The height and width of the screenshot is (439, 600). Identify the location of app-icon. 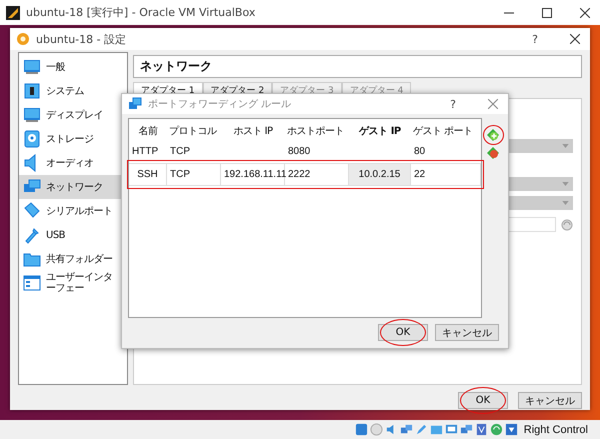
(13, 13).